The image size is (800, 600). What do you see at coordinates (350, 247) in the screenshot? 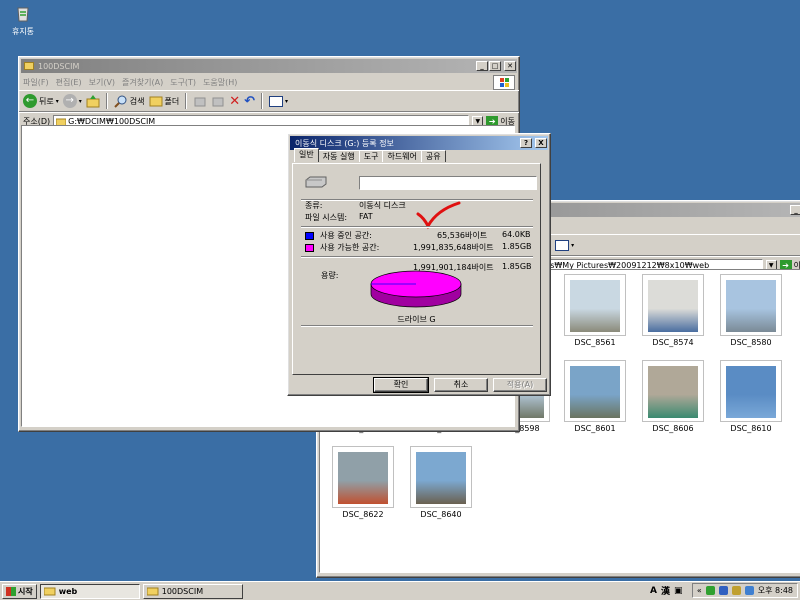
I see `free-label: 사용 가능한 공간:` at bounding box center [350, 247].